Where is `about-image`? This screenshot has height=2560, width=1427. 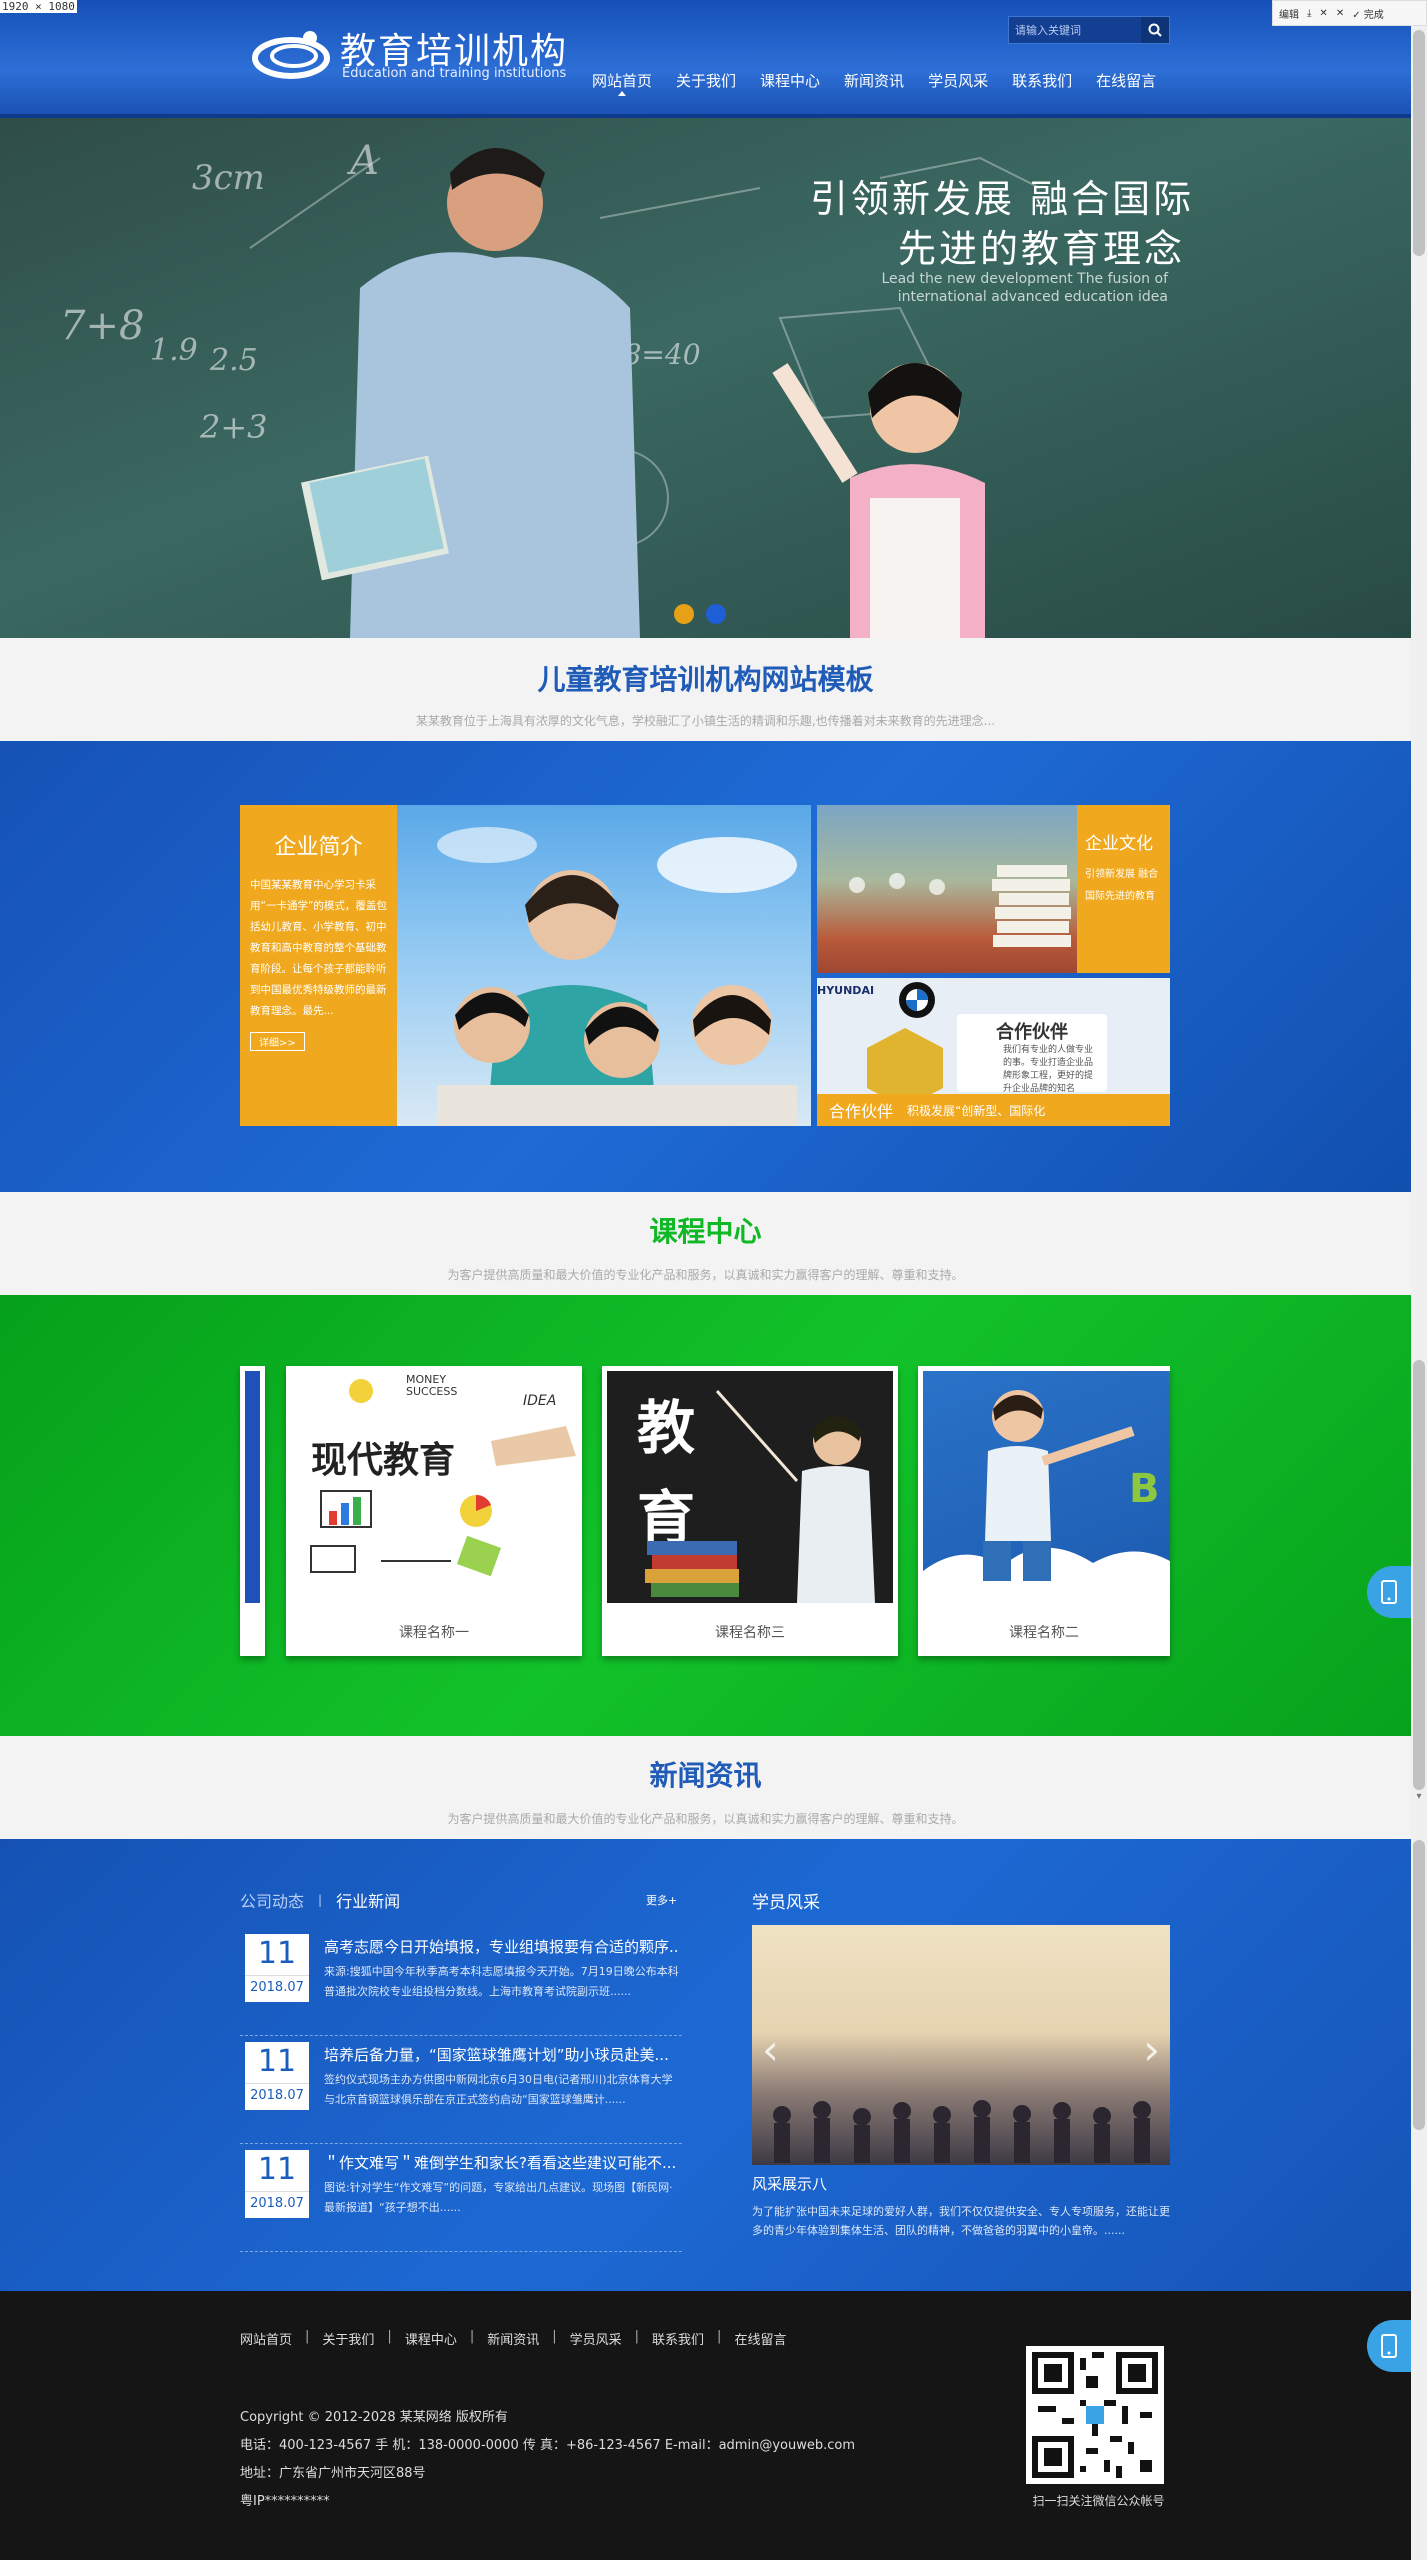
about-image is located at coordinates (604, 965).